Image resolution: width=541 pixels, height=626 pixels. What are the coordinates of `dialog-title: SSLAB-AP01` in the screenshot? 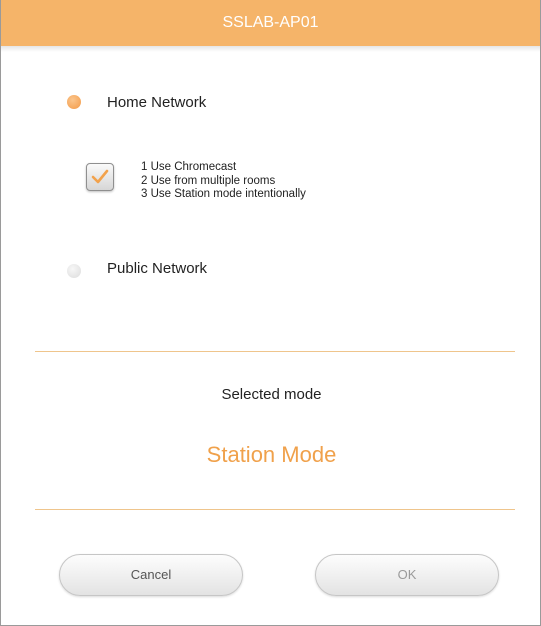 It's located at (270, 22).